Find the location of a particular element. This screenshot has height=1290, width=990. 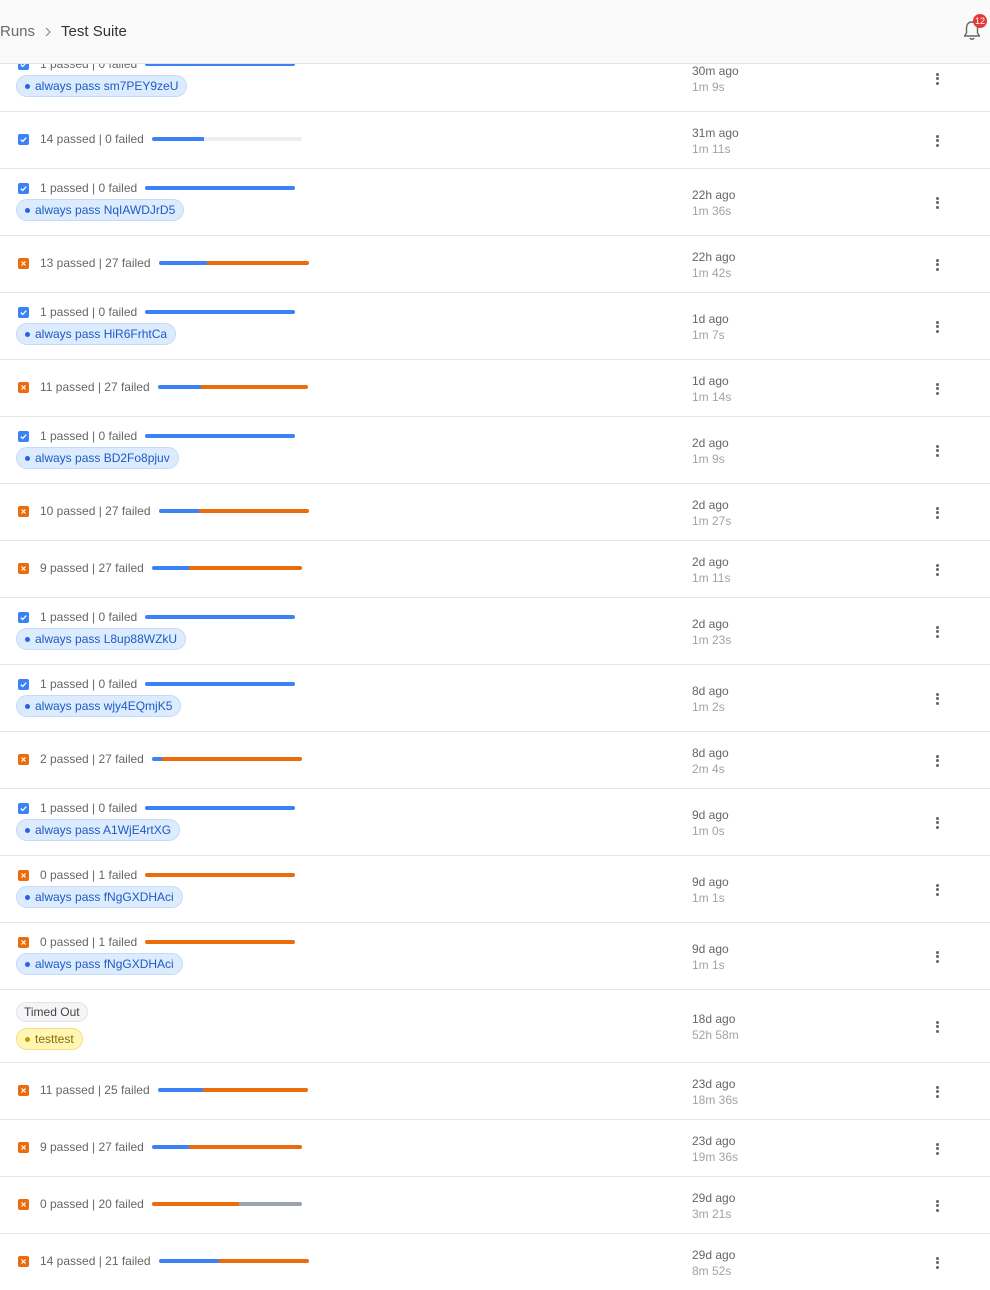

run-started-ago: 8d ago is located at coordinates (710, 690).